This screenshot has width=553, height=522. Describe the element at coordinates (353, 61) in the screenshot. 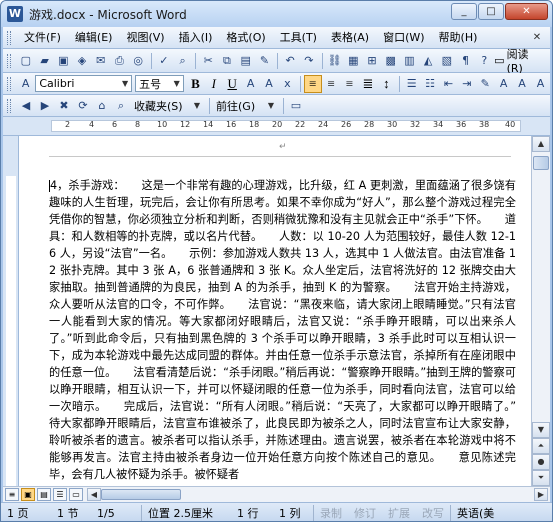

I see `tables-borders-icon: ▦` at that location.